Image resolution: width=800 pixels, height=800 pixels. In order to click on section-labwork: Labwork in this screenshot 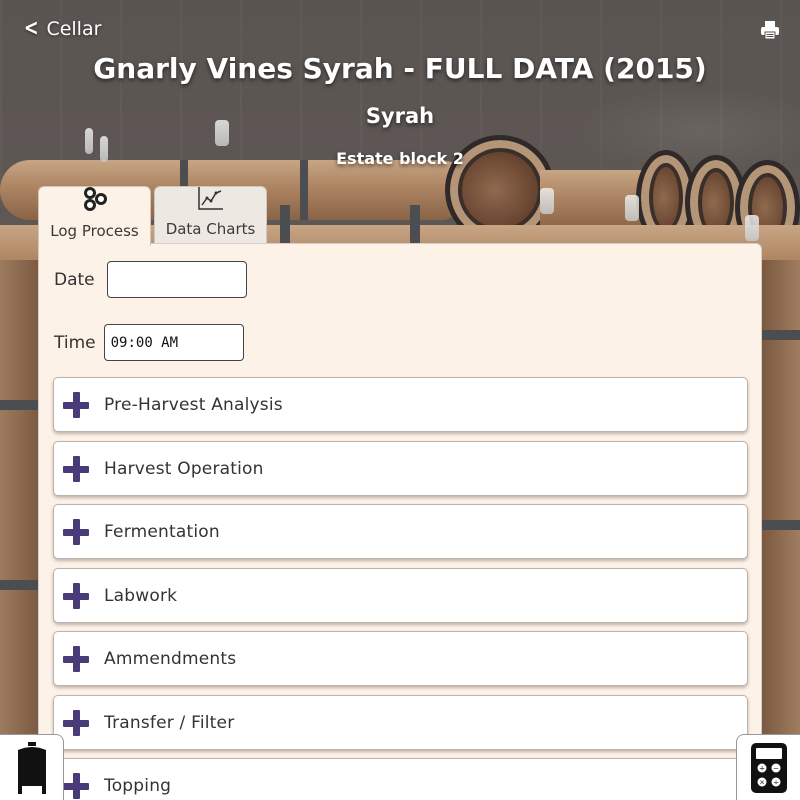, I will do `click(400, 595)`.